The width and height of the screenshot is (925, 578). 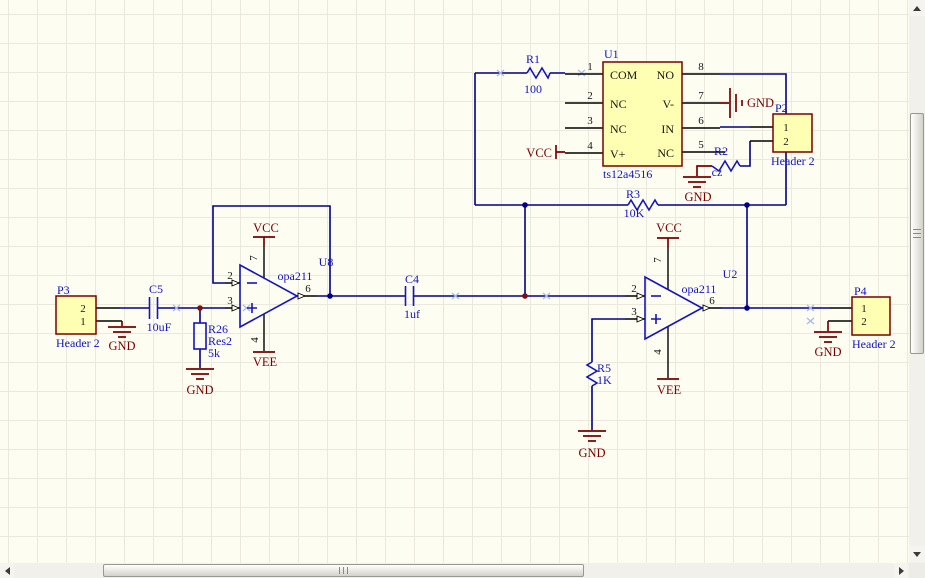 What do you see at coordinates (533, 59) in the screenshot?
I see `r1-designator: R1` at bounding box center [533, 59].